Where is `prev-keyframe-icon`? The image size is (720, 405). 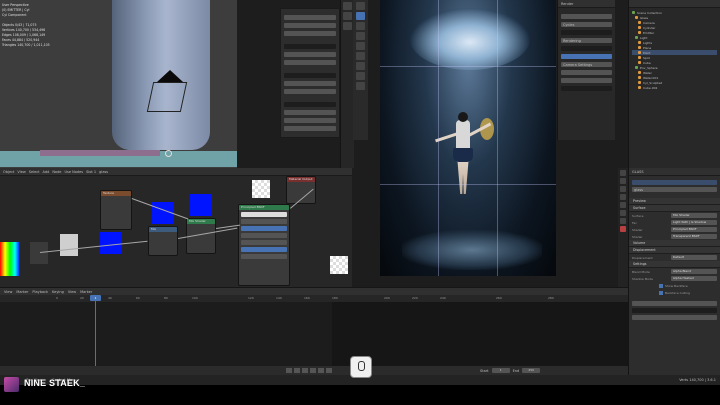 prev-keyframe-icon is located at coordinates (297, 370).